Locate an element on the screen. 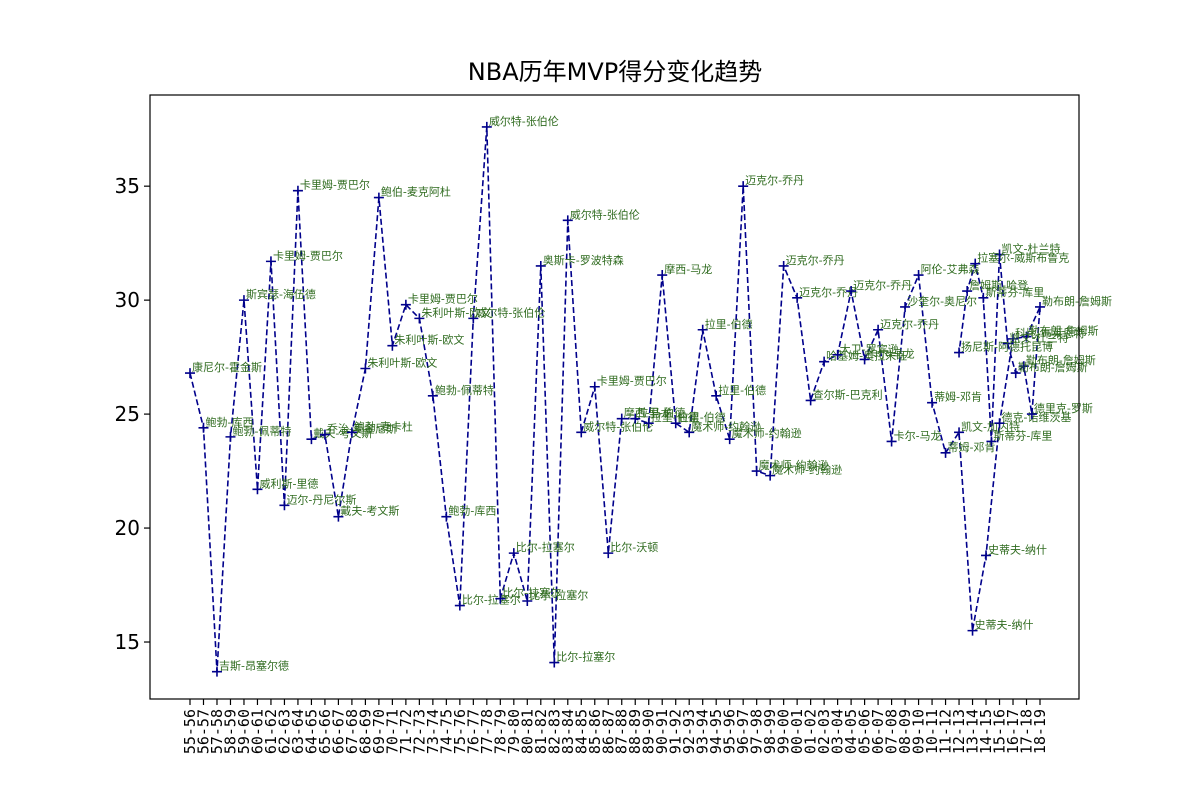 This screenshot has width=1200, height=800. data-point-label: 德里克-罗斯 is located at coordinates (1063, 408).